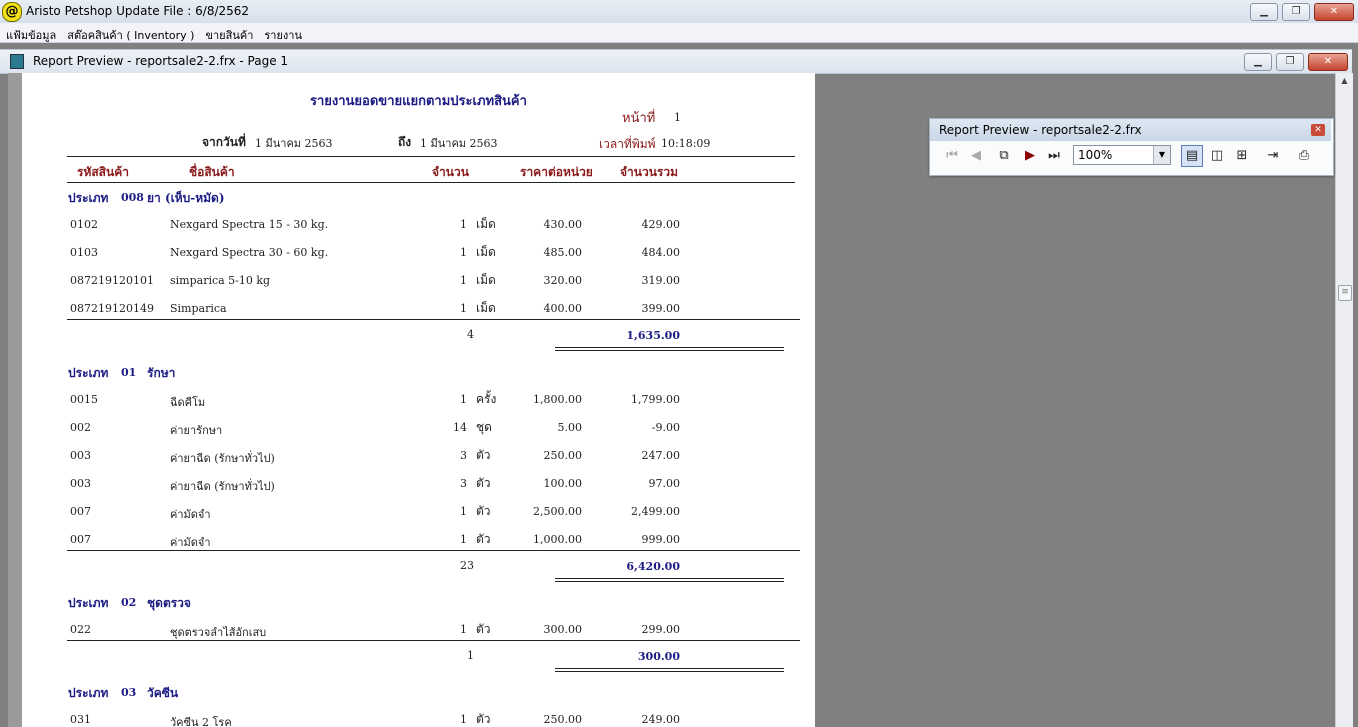  Describe the element at coordinates (665, 427) in the screenshot. I see `row-total: -9.00` at that location.